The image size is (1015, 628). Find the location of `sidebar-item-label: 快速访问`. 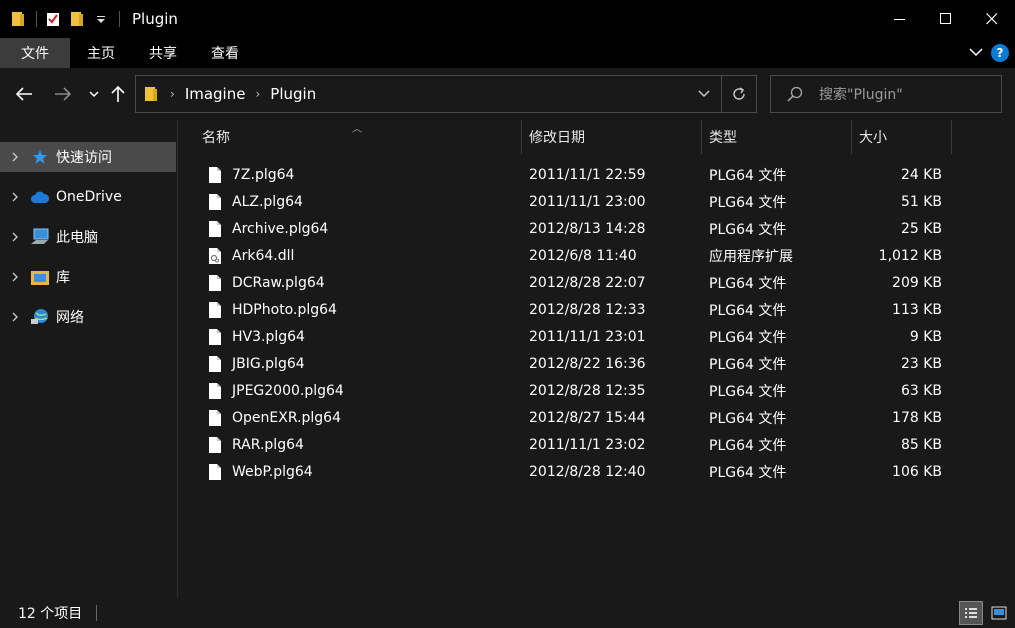

sidebar-item-label: 快速访问 is located at coordinates (84, 158).